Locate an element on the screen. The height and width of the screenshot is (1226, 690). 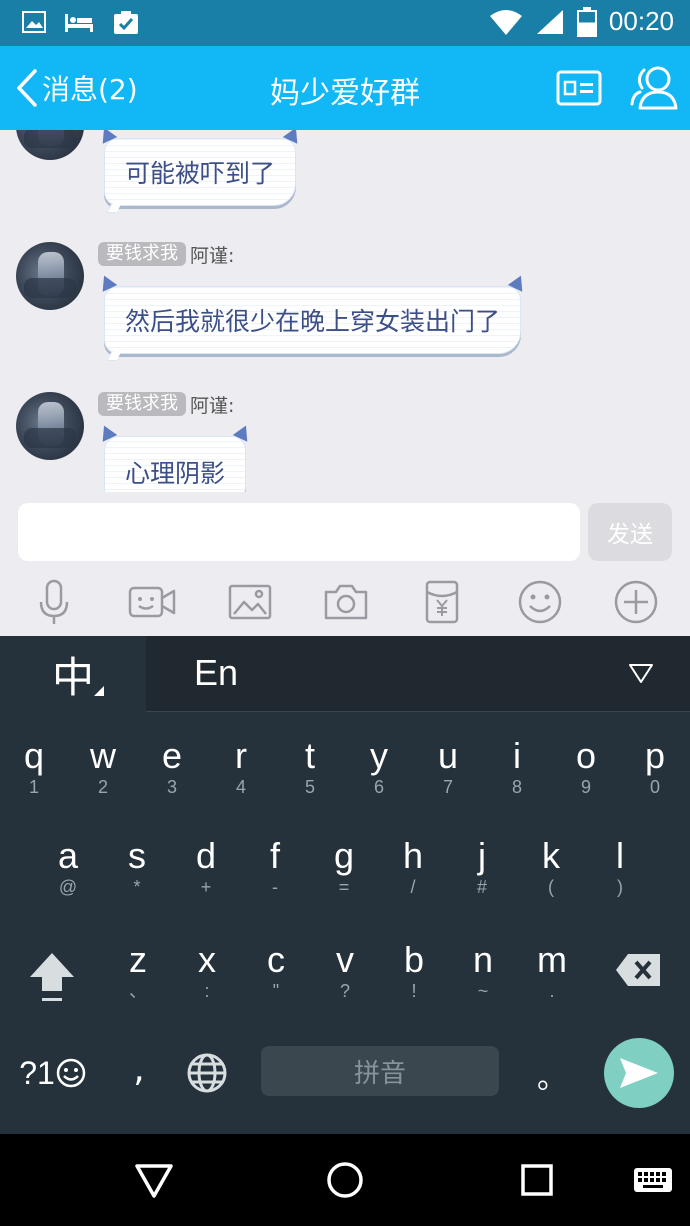
red-packet-icon is located at coordinates (442, 602).